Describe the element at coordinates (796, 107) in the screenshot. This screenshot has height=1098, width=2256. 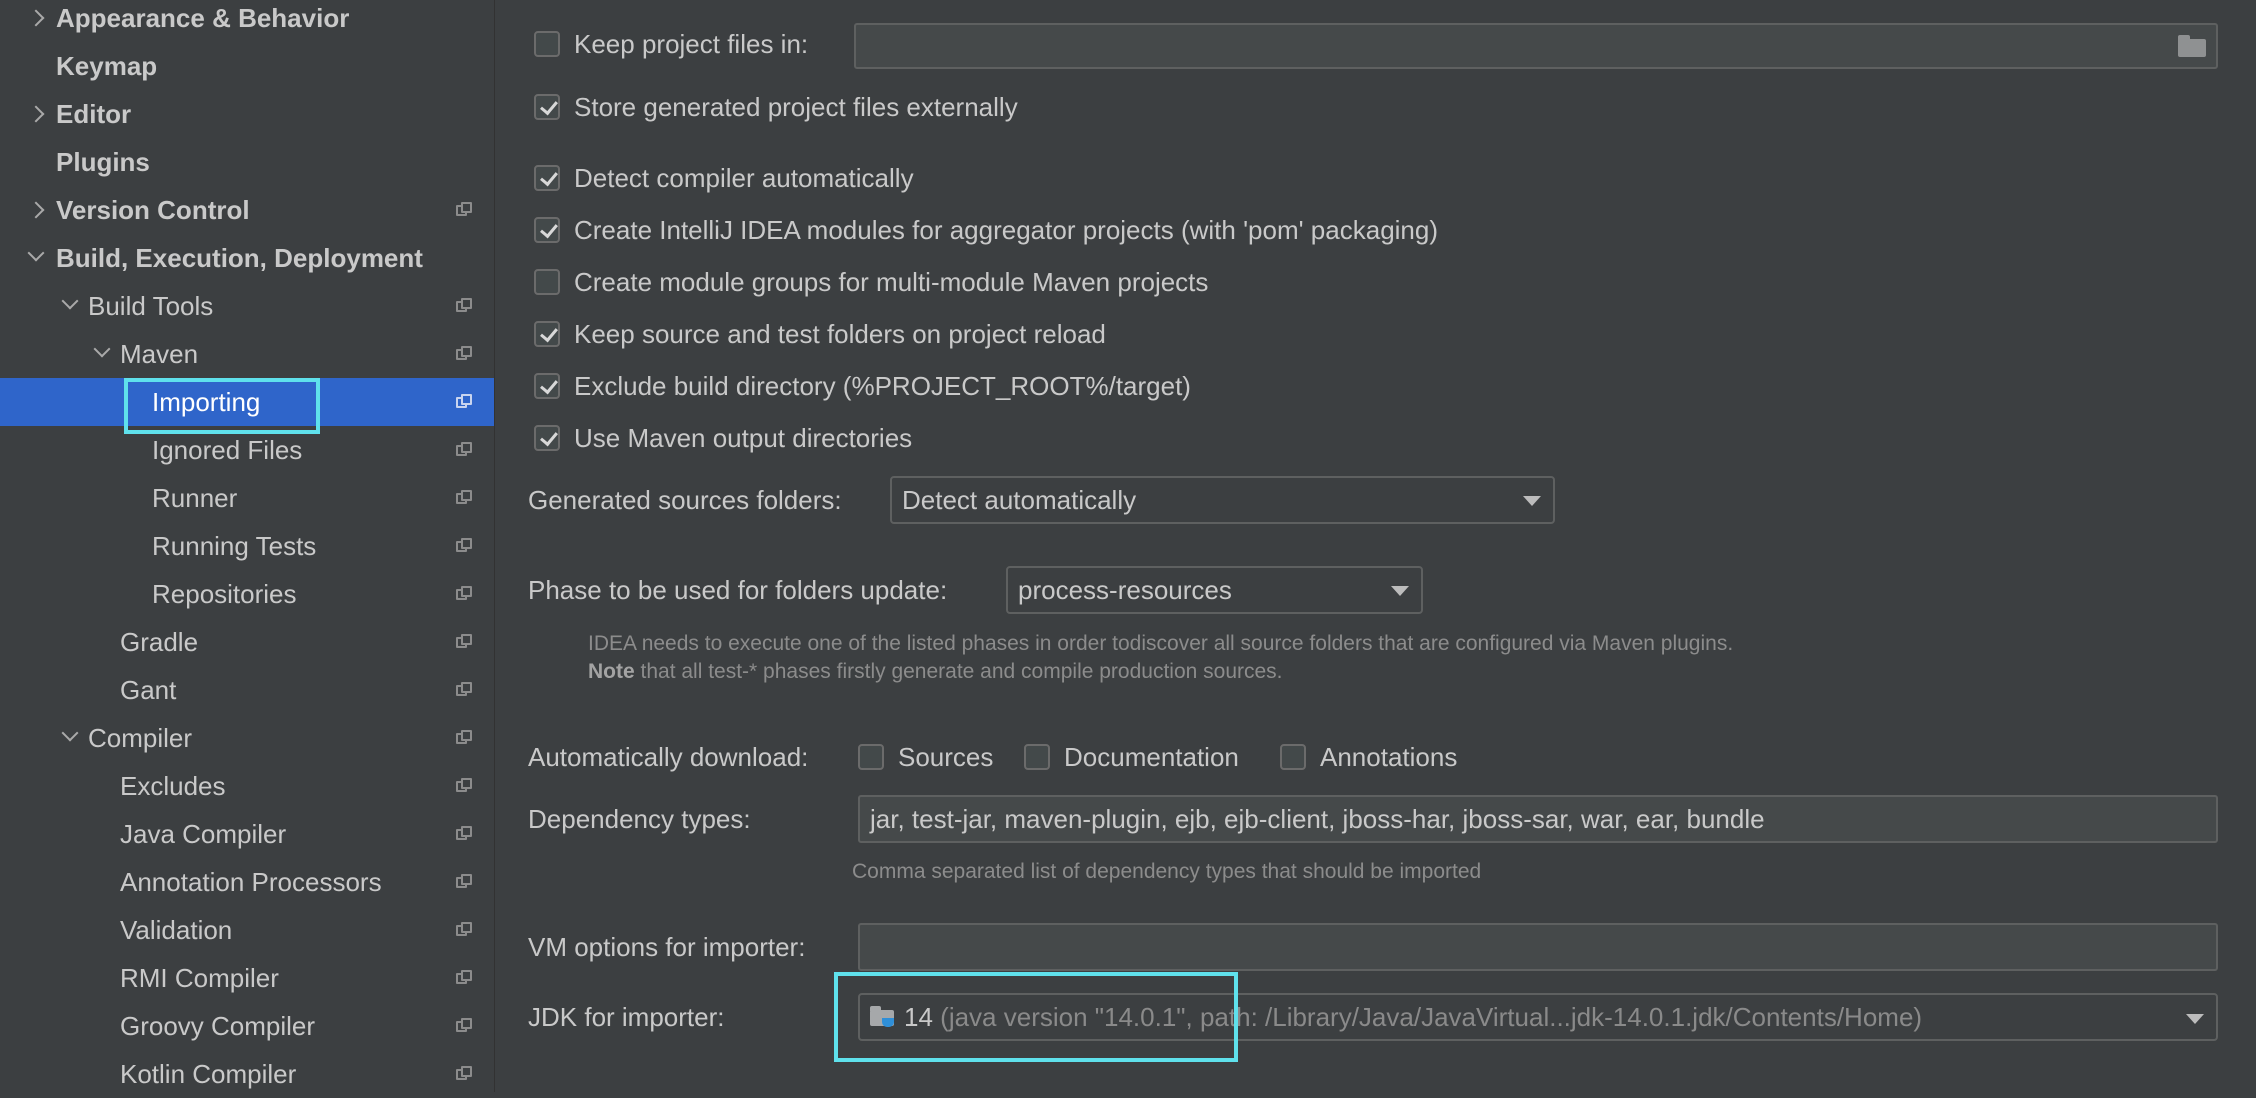
I see `checkbox-label: Store generated project files externally` at that location.